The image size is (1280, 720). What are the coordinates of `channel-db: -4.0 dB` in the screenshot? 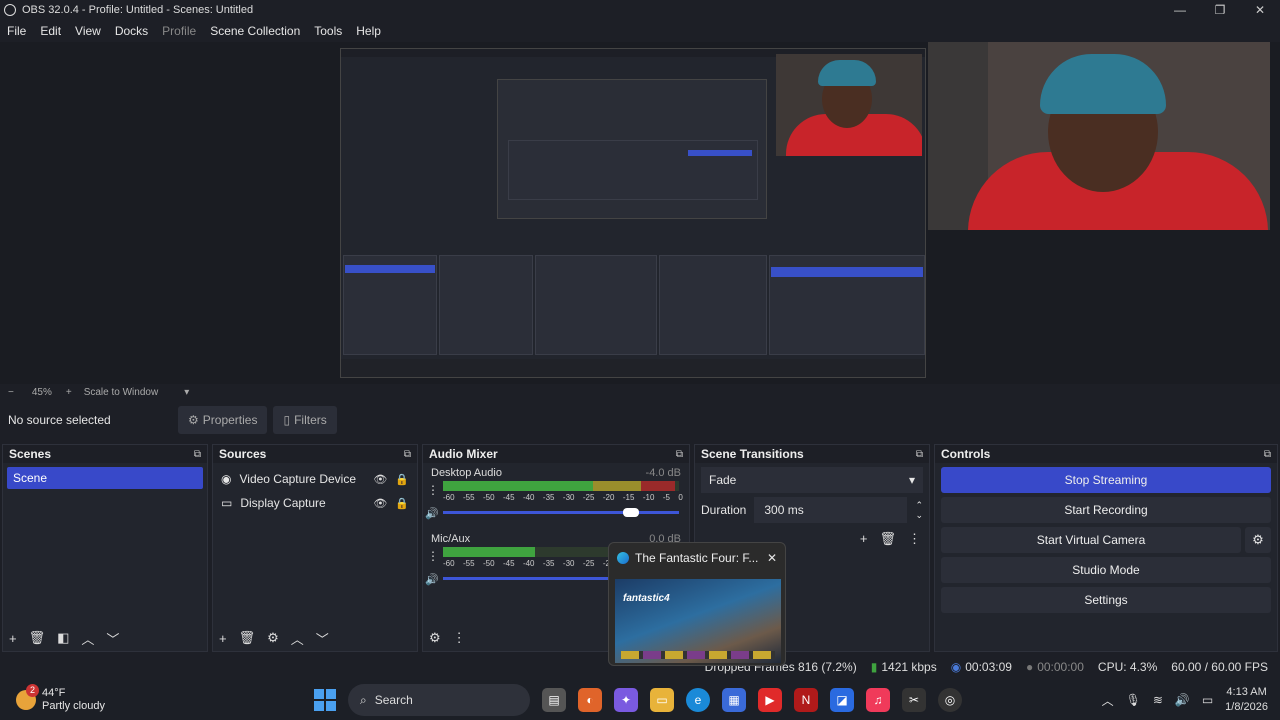 It's located at (663, 473).